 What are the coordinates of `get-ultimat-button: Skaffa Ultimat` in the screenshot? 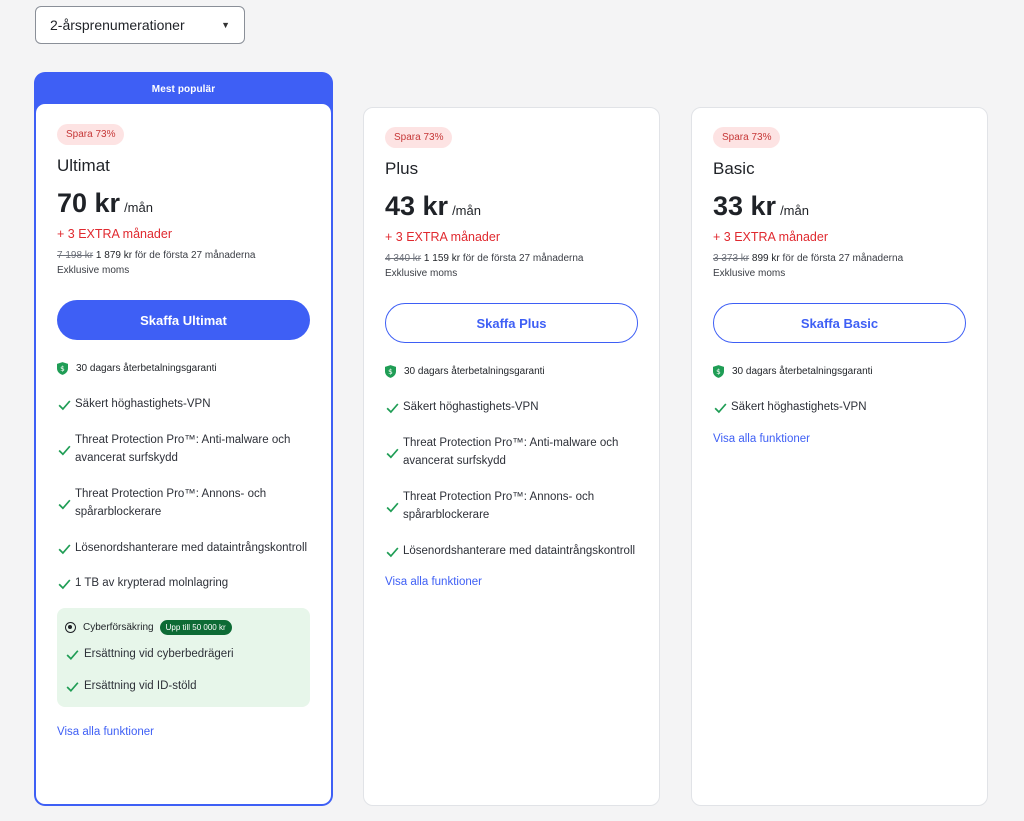 It's located at (183, 320).